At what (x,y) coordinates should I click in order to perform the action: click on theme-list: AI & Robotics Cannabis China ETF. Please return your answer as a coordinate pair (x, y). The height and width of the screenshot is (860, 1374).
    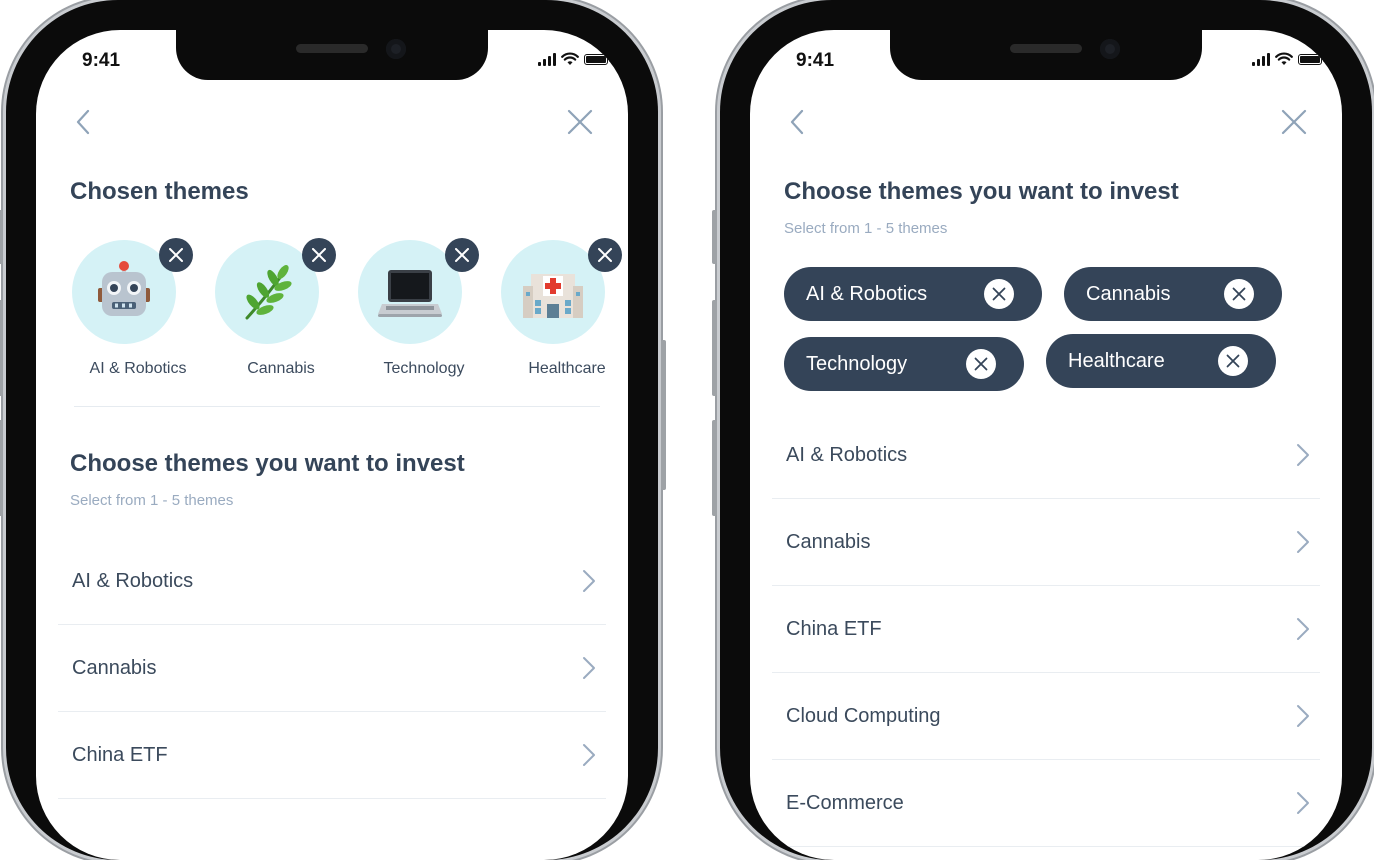
    Looking at the image, I should click on (332, 668).